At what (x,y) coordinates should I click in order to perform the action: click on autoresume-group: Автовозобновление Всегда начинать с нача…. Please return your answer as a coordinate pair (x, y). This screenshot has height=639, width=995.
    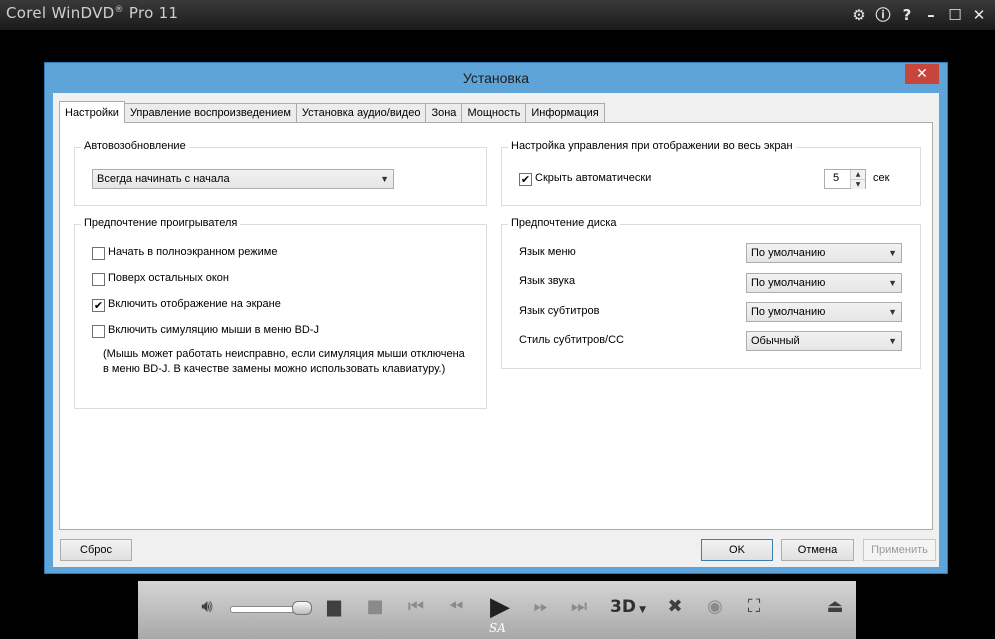
    Looking at the image, I should click on (280, 173).